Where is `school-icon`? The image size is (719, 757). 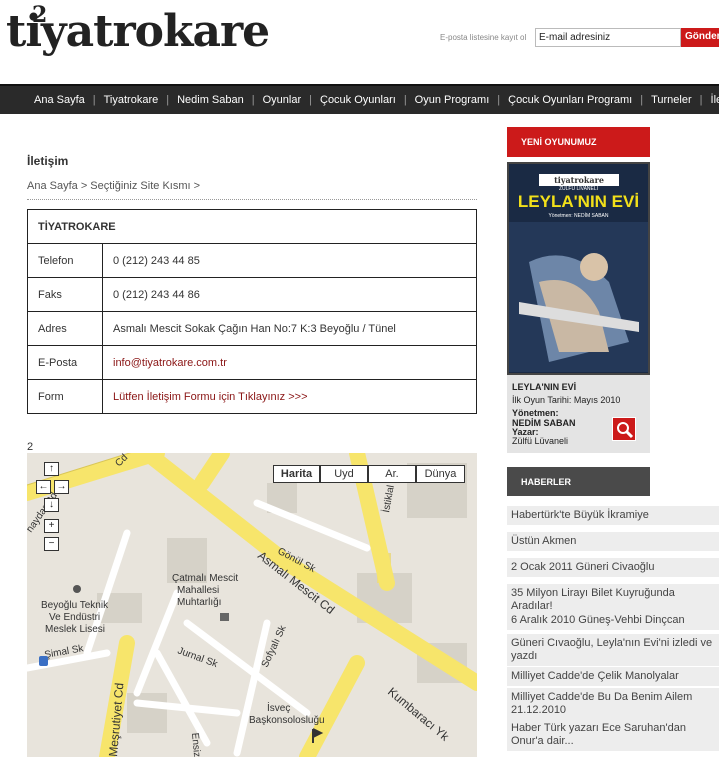 school-icon is located at coordinates (77, 589).